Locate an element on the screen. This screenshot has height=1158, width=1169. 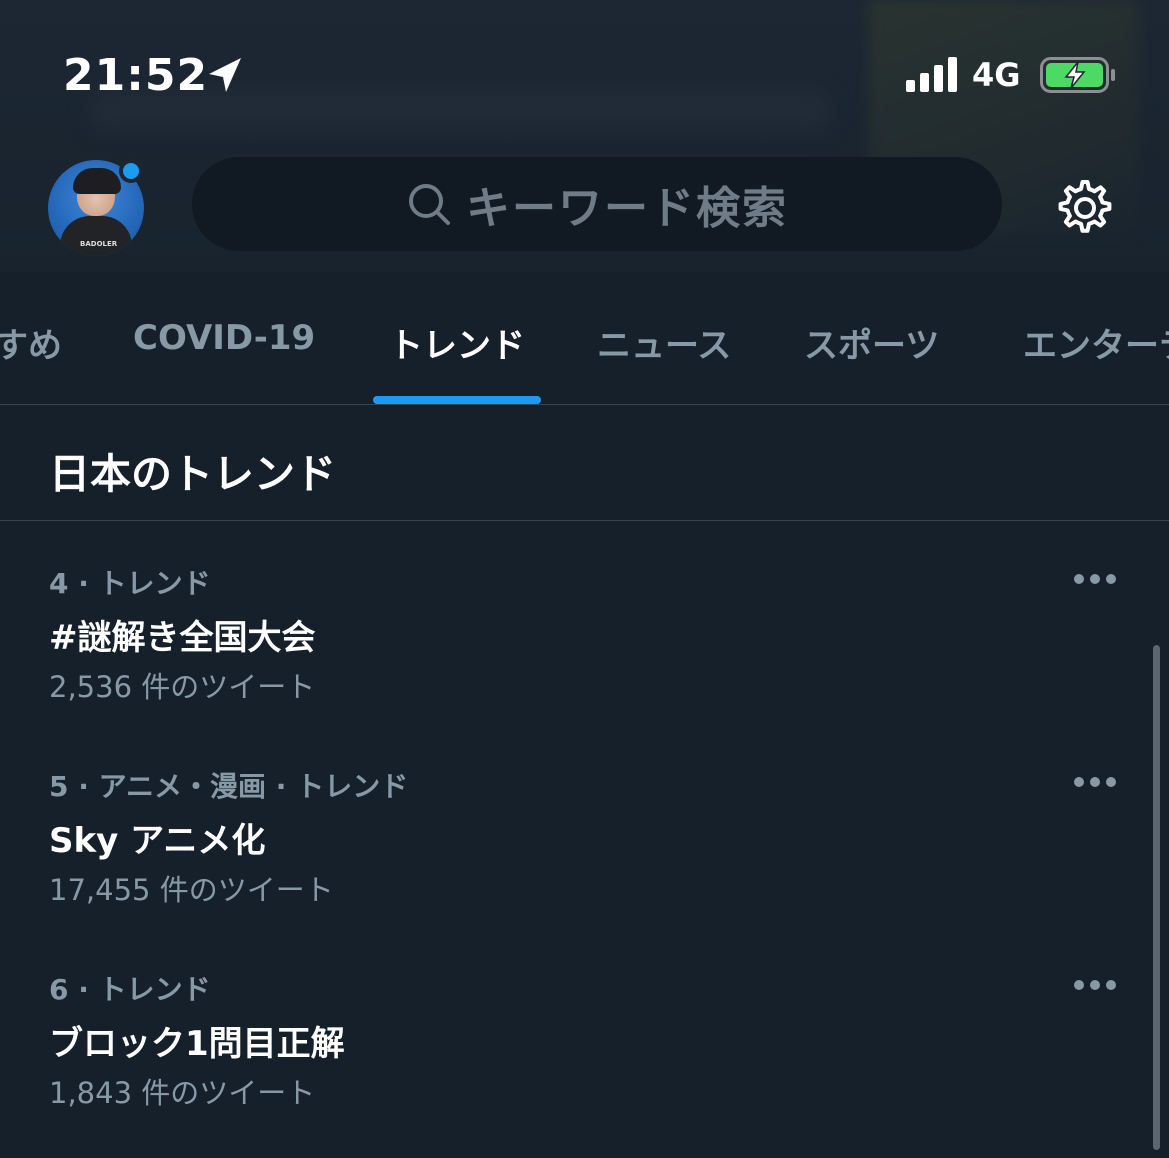
active-tab-indicator is located at coordinates (457, 400).